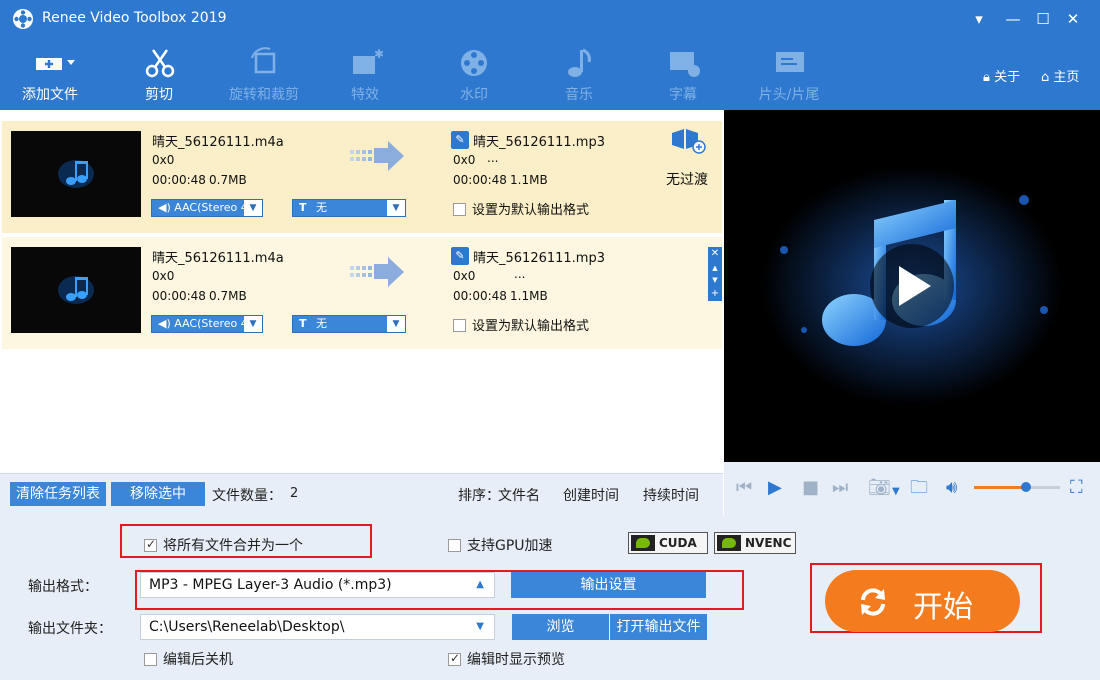 The height and width of the screenshot is (680, 1100). What do you see at coordinates (658, 627) in the screenshot?
I see `open-output-folder-button: 打开输出文件` at bounding box center [658, 627].